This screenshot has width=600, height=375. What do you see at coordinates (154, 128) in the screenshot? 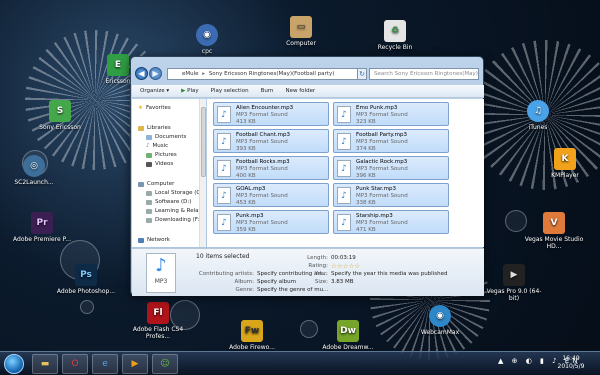
I see `nav-libraries: Libraries` at bounding box center [154, 128].